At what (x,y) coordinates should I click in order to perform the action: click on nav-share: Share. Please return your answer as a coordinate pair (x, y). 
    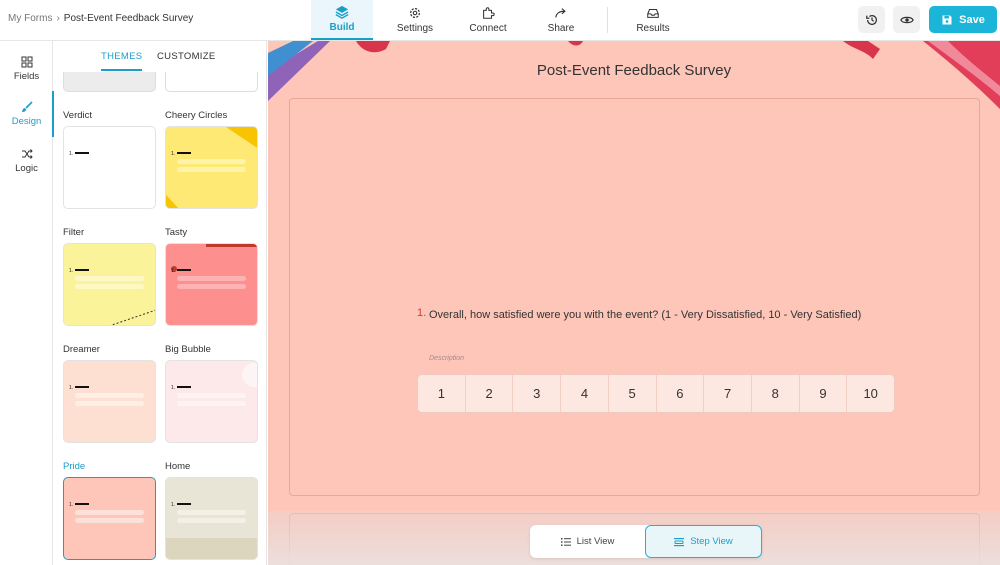
    Looking at the image, I should click on (561, 20).